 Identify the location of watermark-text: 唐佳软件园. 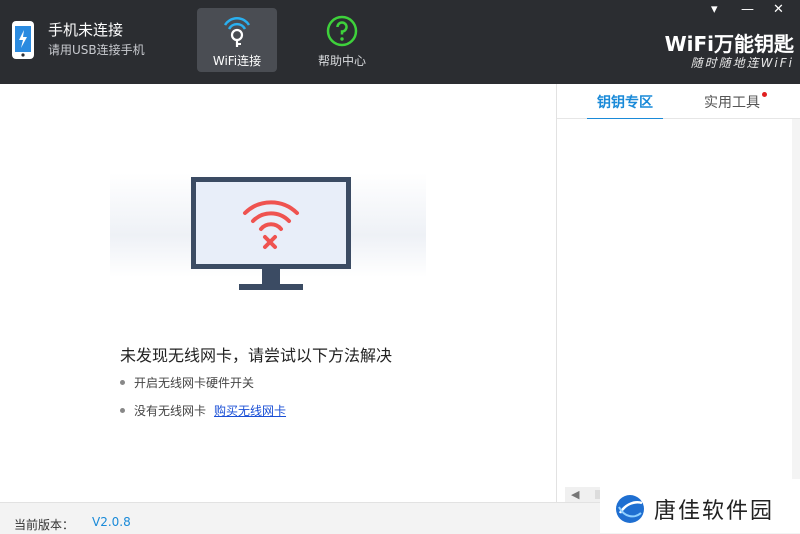
(714, 511).